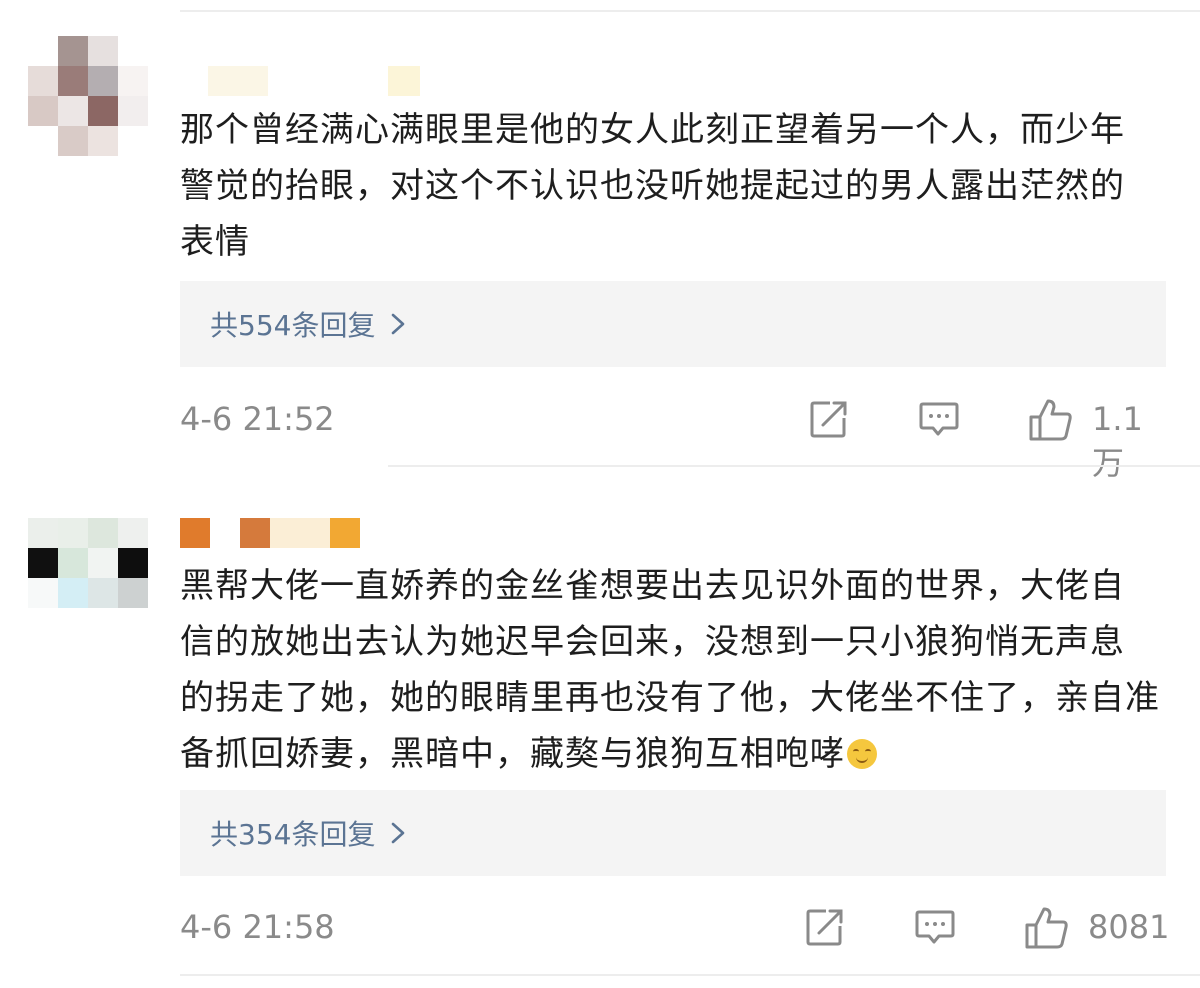  I want to click on smiling-face-emoji-icon, so click(862, 754).